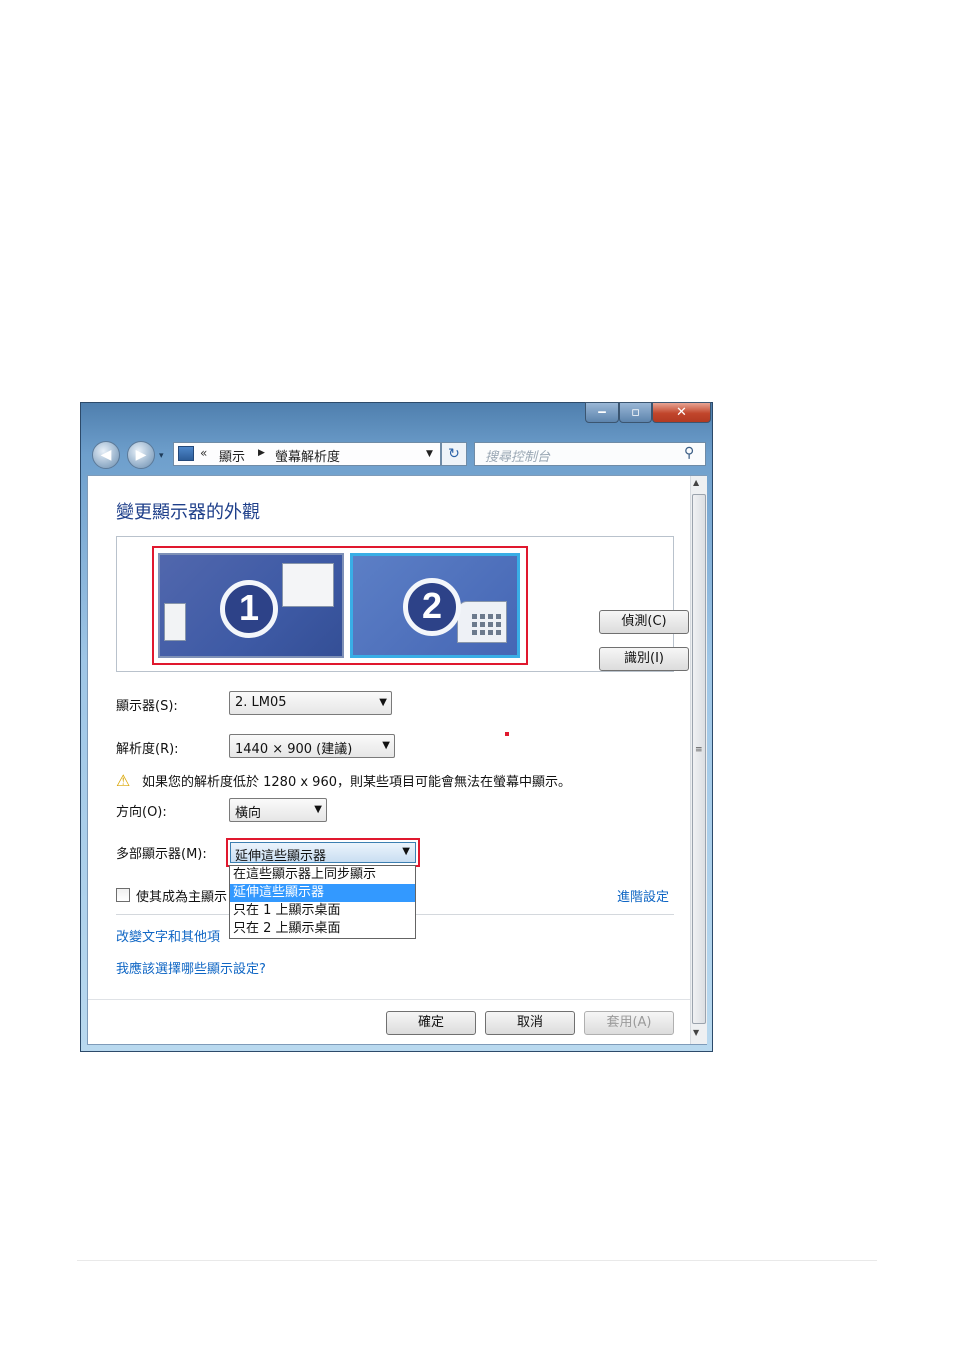  Describe the element at coordinates (310, 703) in the screenshot. I see `display-select: 2. LM05 ▼` at that location.